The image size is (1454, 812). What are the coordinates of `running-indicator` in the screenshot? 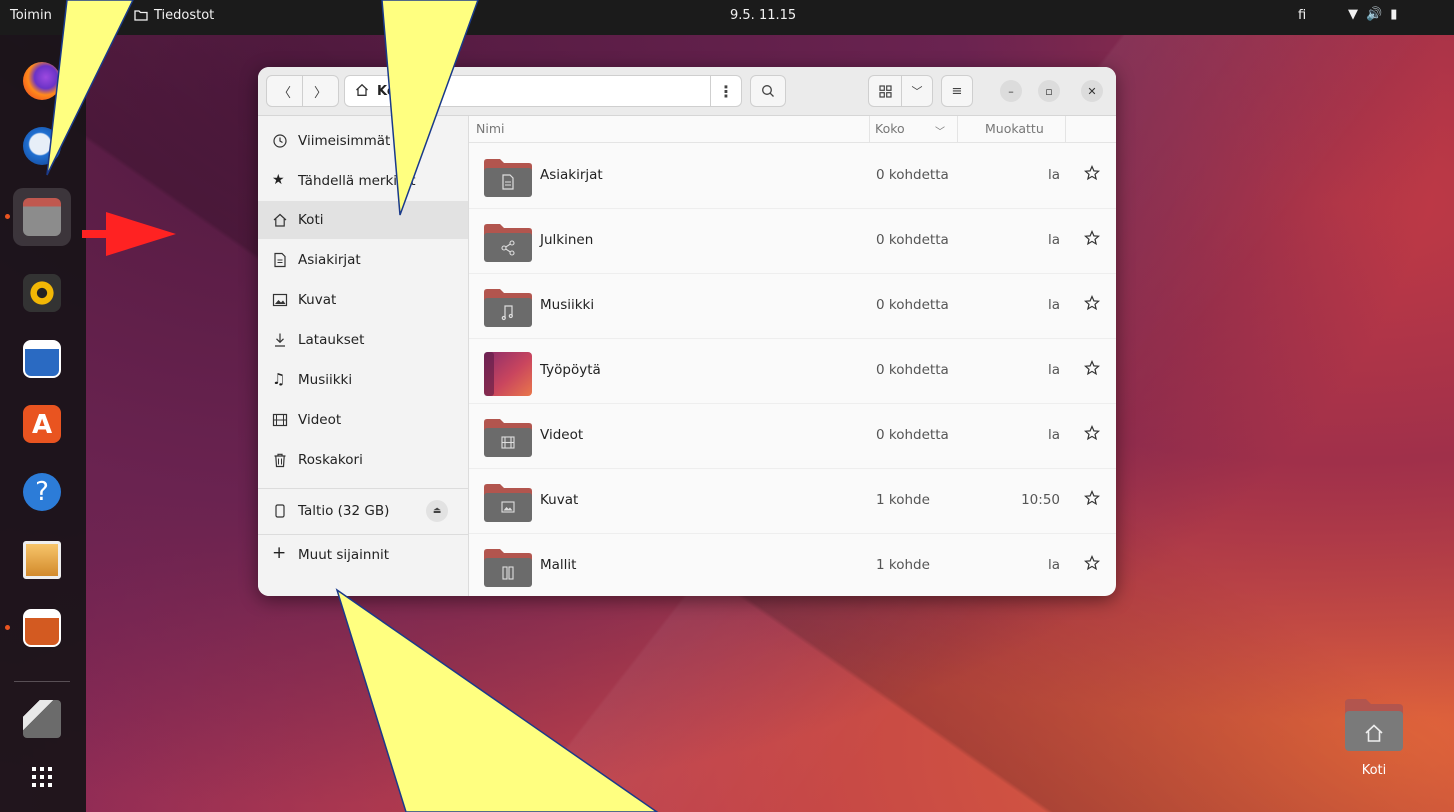 It's located at (7, 216).